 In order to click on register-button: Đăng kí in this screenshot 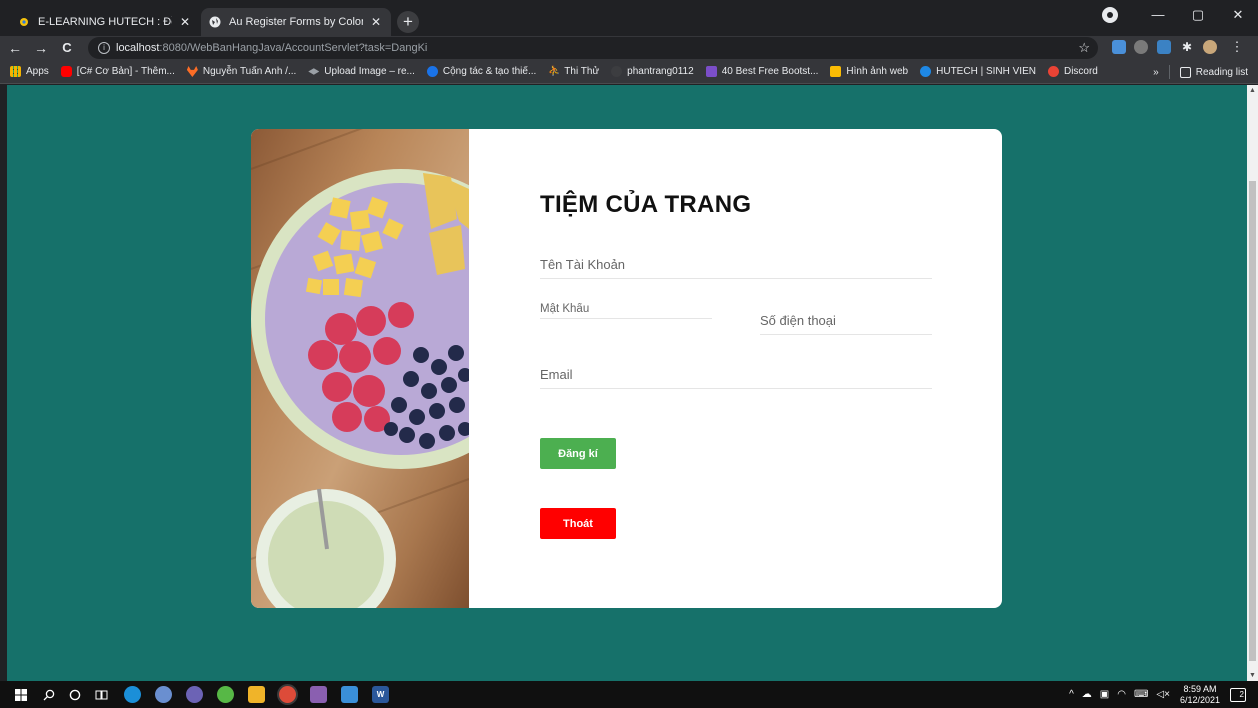, I will do `click(578, 453)`.